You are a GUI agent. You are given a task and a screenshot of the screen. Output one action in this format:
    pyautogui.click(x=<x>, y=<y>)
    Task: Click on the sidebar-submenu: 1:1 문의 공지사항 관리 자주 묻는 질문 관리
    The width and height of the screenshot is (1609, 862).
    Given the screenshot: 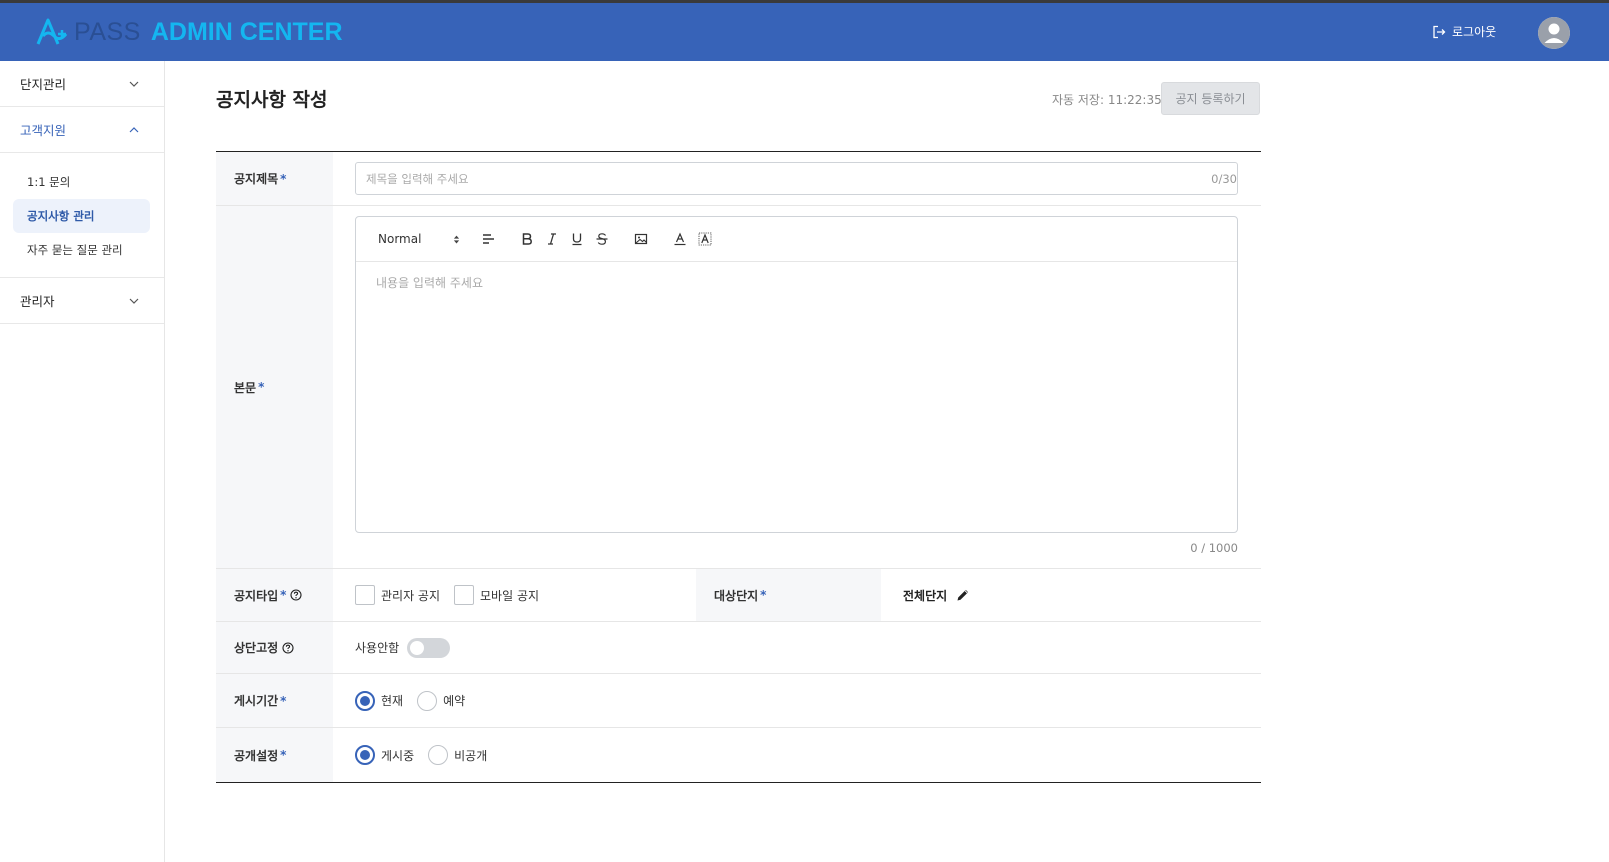 What is the action you would take?
    pyautogui.click(x=82, y=215)
    